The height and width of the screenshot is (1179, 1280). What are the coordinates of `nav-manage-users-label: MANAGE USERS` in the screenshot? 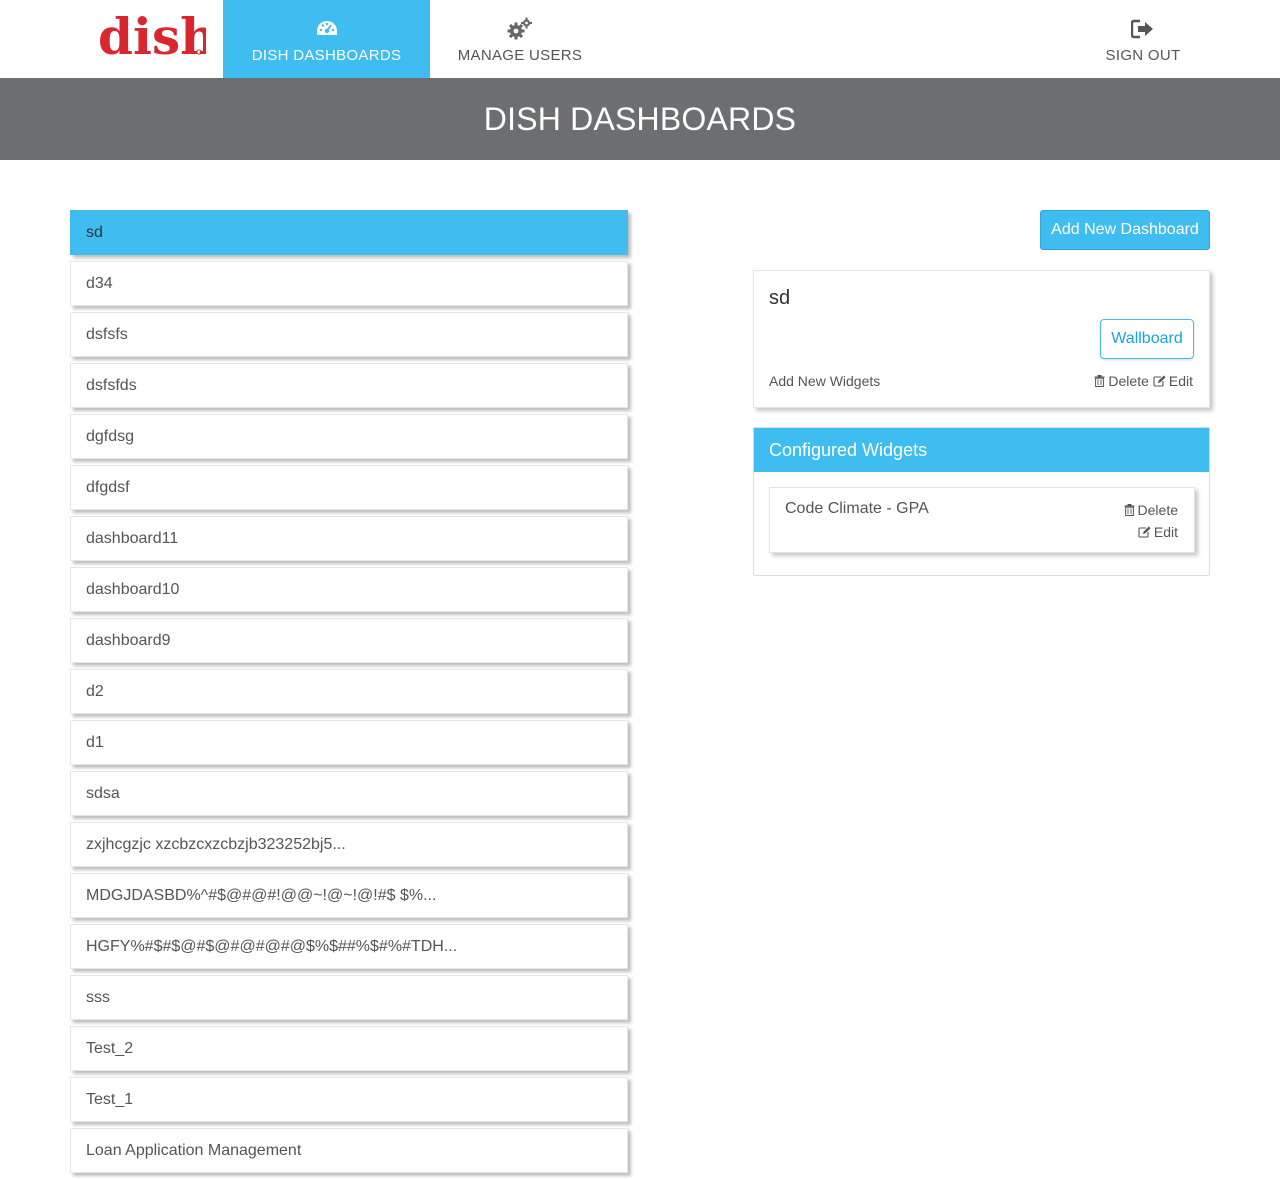 It's located at (520, 55).